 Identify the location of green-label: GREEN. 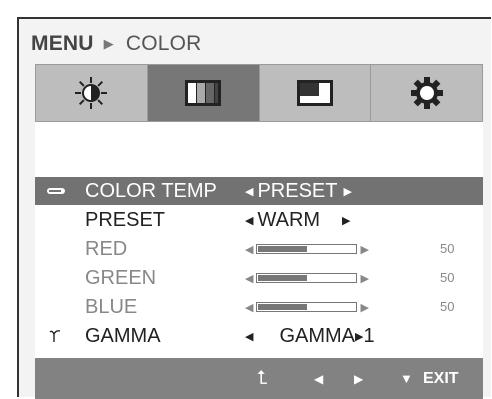
(121, 278).